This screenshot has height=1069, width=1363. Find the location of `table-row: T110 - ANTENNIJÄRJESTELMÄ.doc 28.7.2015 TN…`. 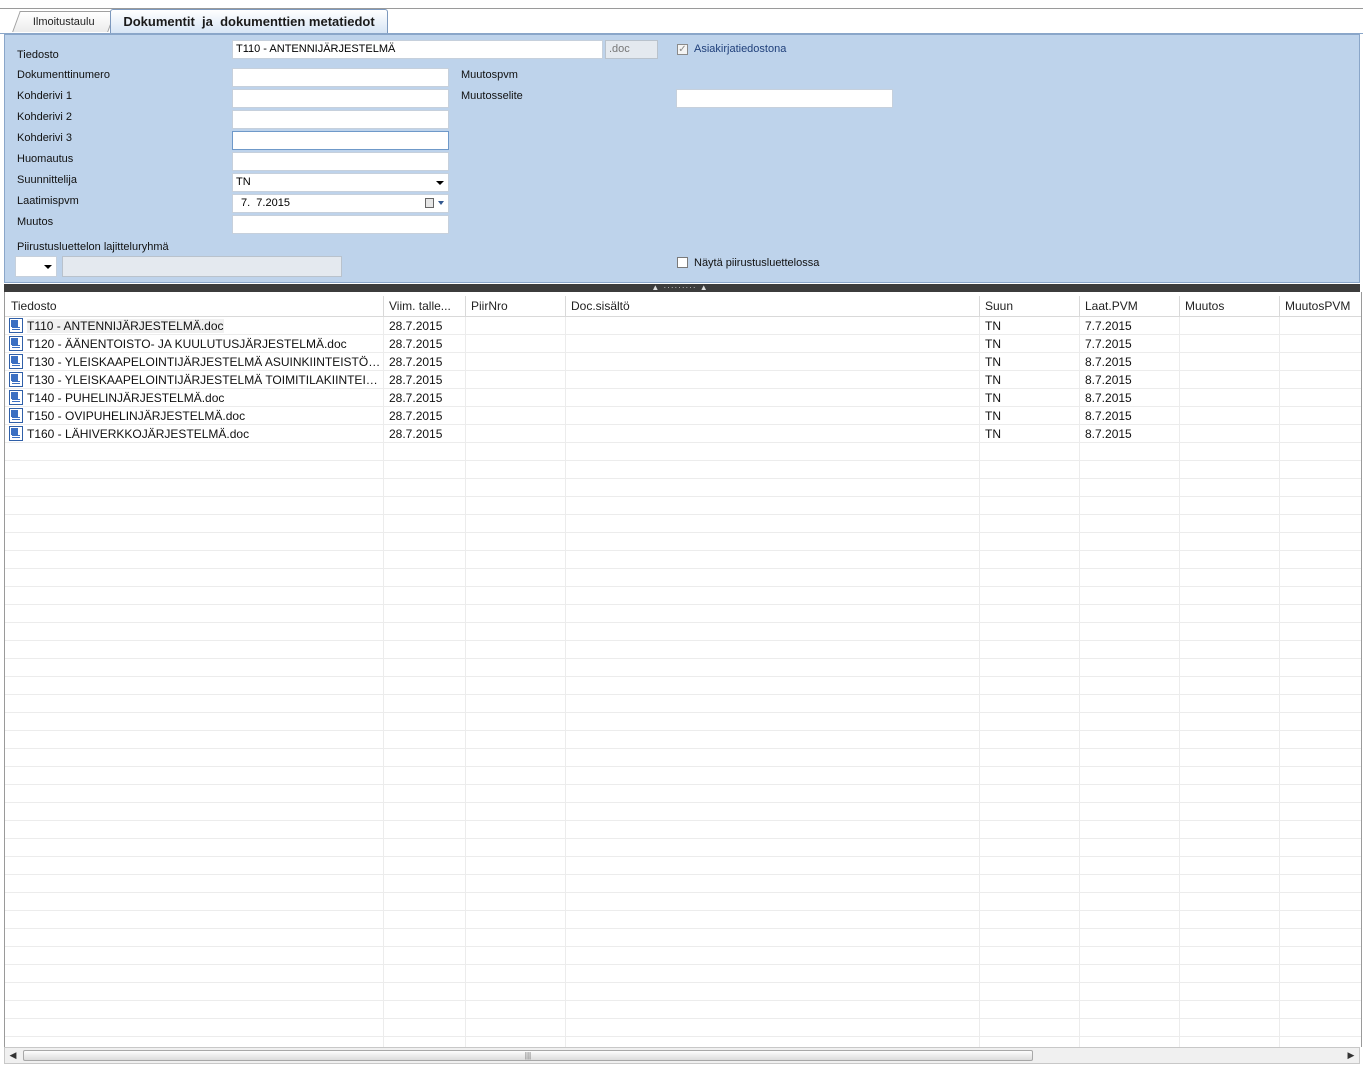

table-row: T110 - ANTENNIJÄRJESTELMÄ.doc 28.7.2015 TN… is located at coordinates (683, 326).